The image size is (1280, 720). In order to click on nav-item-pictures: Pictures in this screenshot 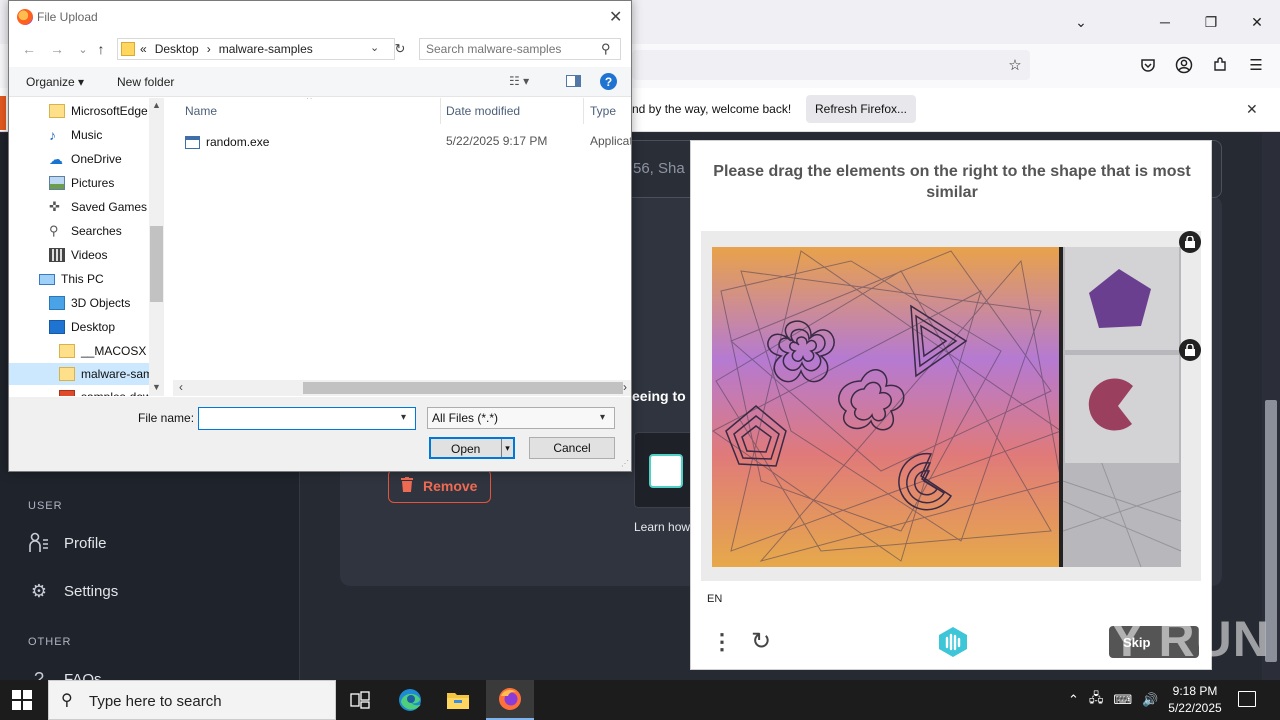, I will do `click(79, 183)`.